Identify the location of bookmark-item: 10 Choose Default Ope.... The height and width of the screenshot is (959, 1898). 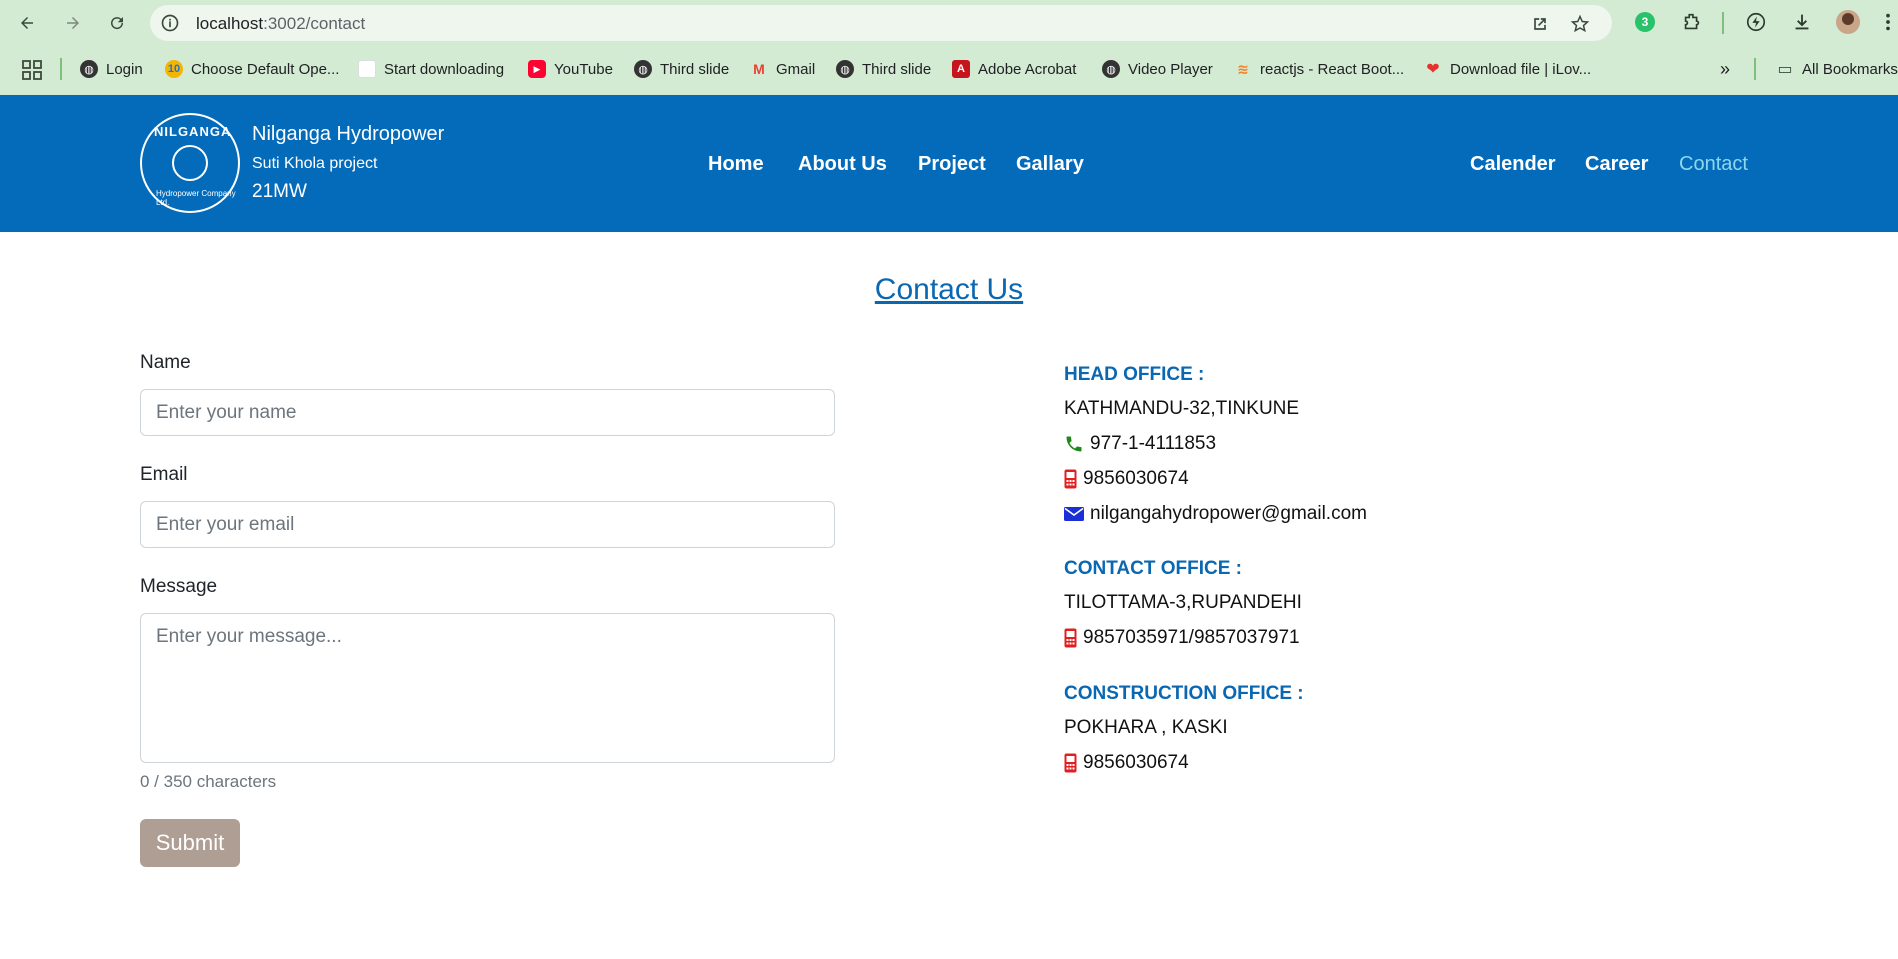
(252, 69).